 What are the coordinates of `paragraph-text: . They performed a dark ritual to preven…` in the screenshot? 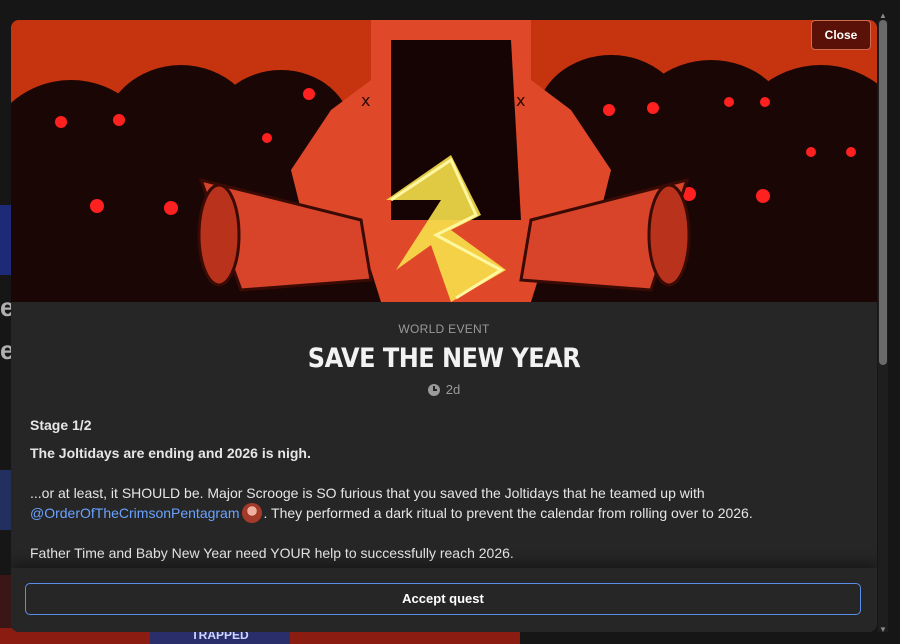 It's located at (508, 513).